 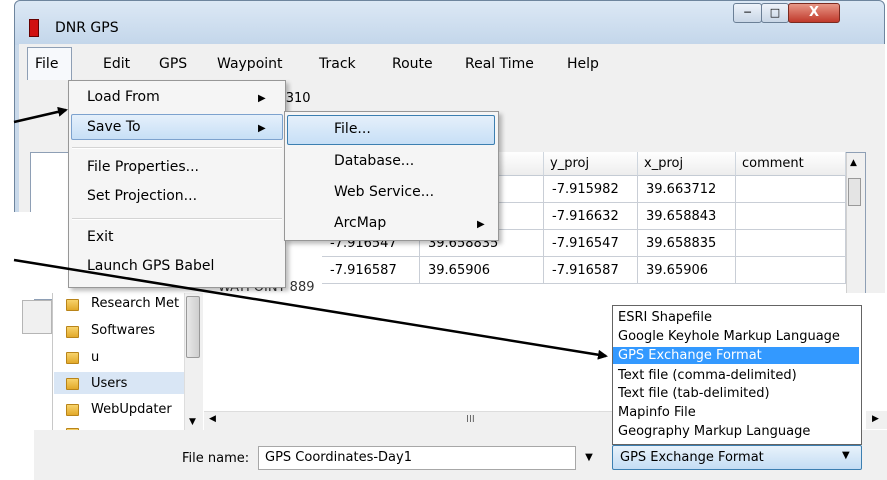 I want to click on minimize-button: ─, so click(x=747, y=13).